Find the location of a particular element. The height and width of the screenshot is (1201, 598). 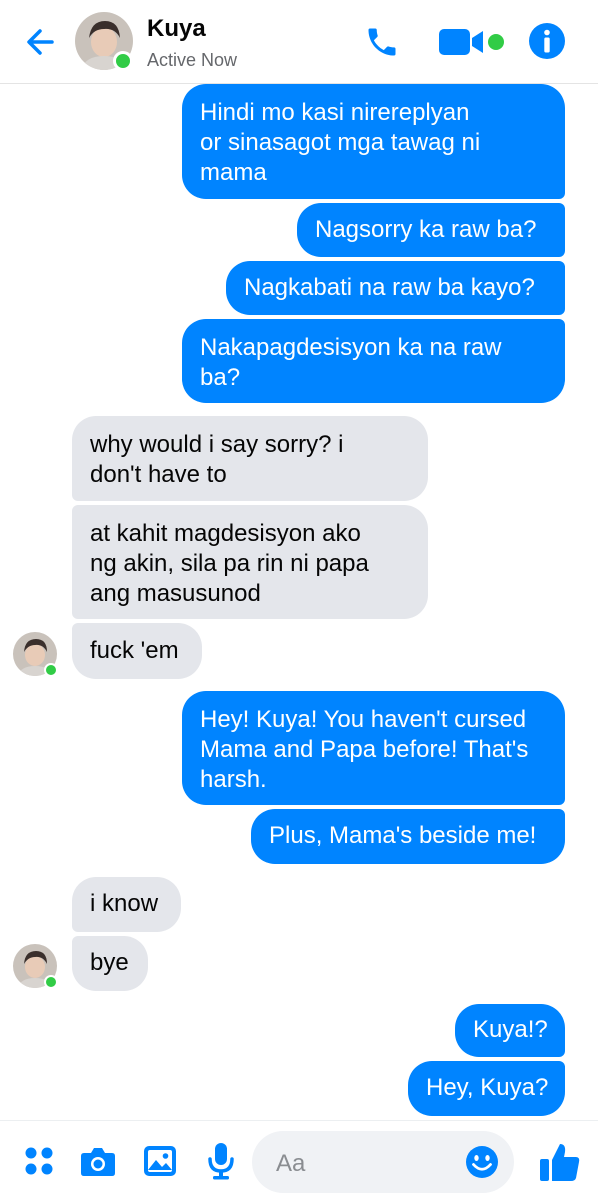

back-arrow-icon is located at coordinates (40, 42).